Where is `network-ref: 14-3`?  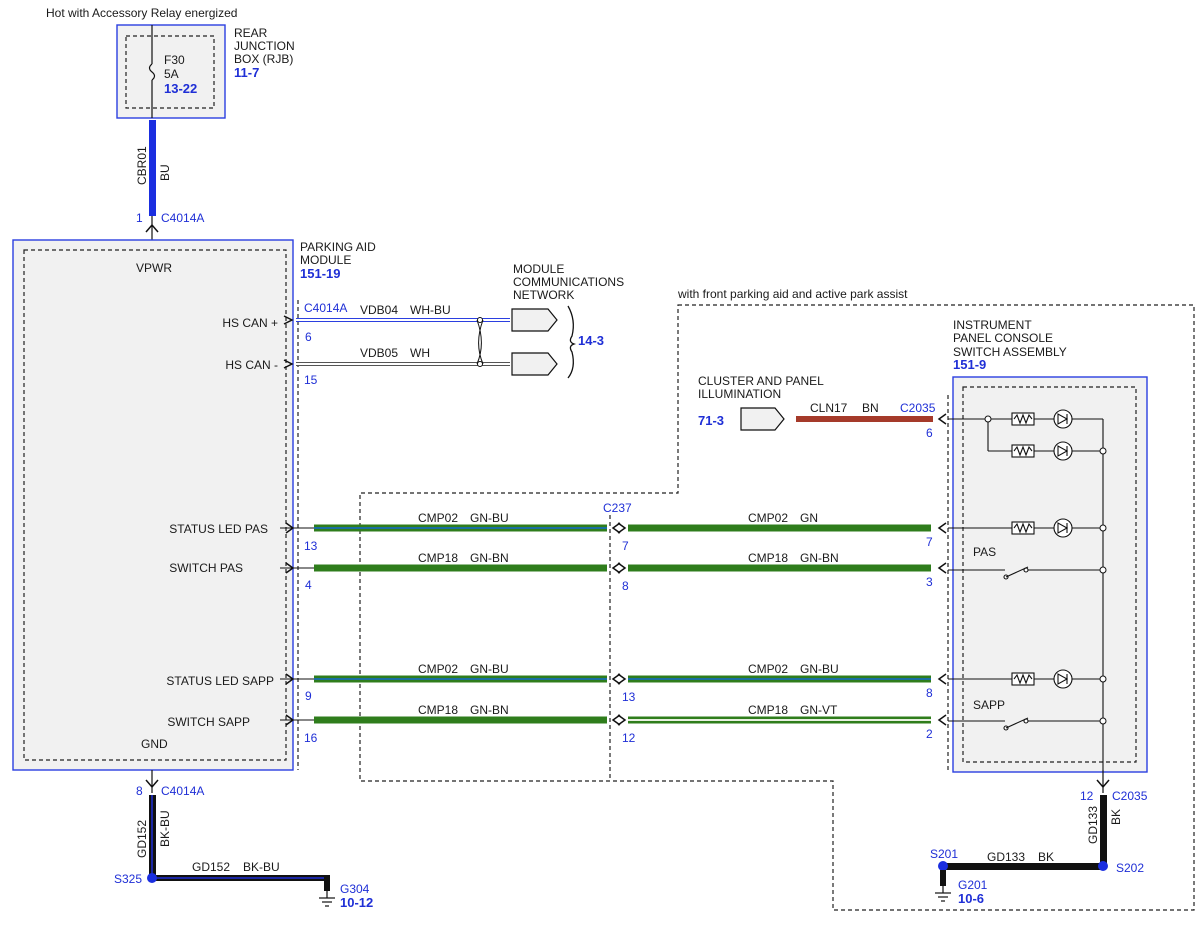 network-ref: 14-3 is located at coordinates (591, 340).